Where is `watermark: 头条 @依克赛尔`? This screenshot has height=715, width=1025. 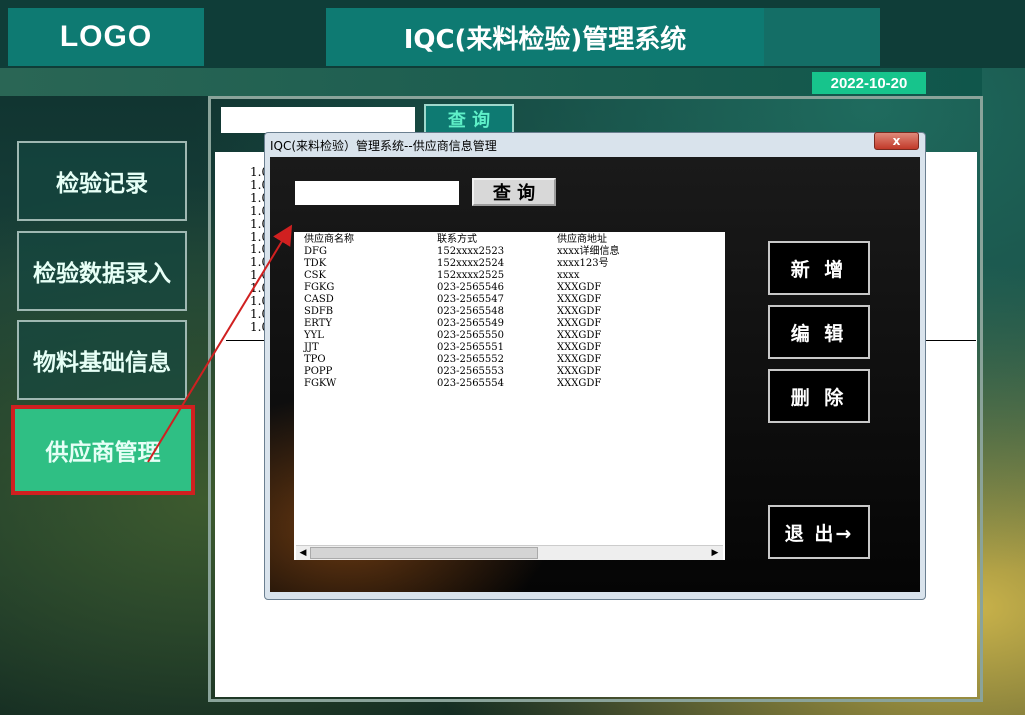
watermark: 头条 @依克赛尔 is located at coordinates (891, 684).